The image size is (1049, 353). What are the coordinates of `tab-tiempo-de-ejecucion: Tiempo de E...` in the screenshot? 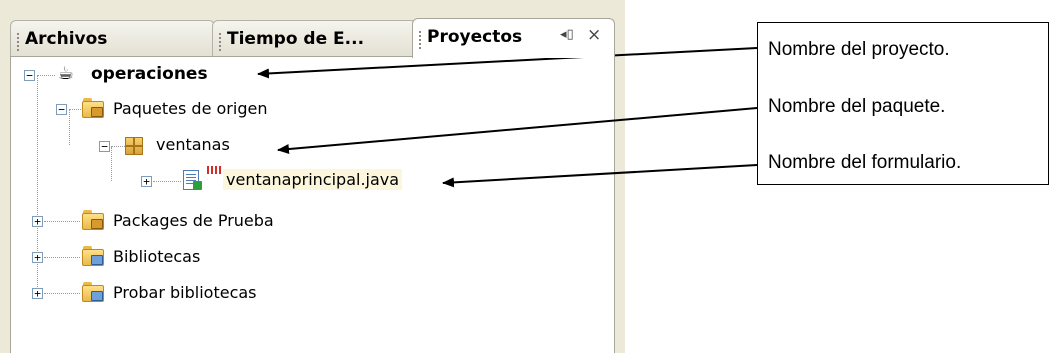 It's located at (314, 38).